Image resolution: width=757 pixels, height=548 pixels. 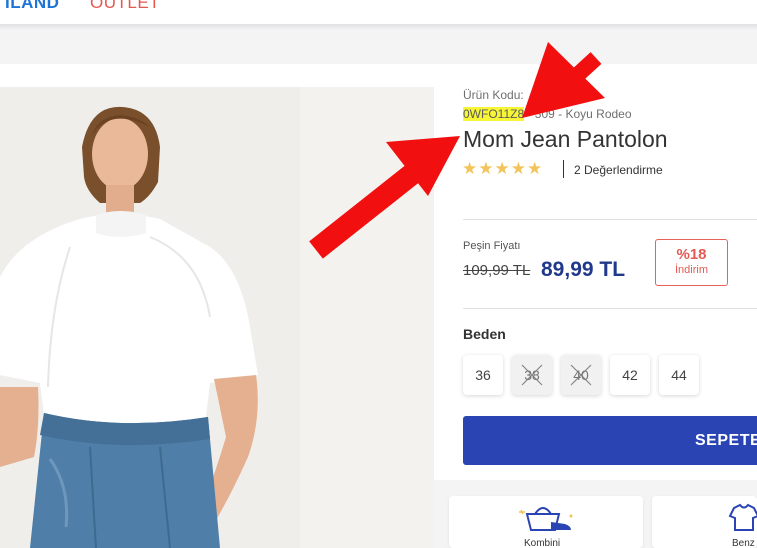 What do you see at coordinates (610, 308) in the screenshot?
I see `divider-bottom` at bounding box center [610, 308].